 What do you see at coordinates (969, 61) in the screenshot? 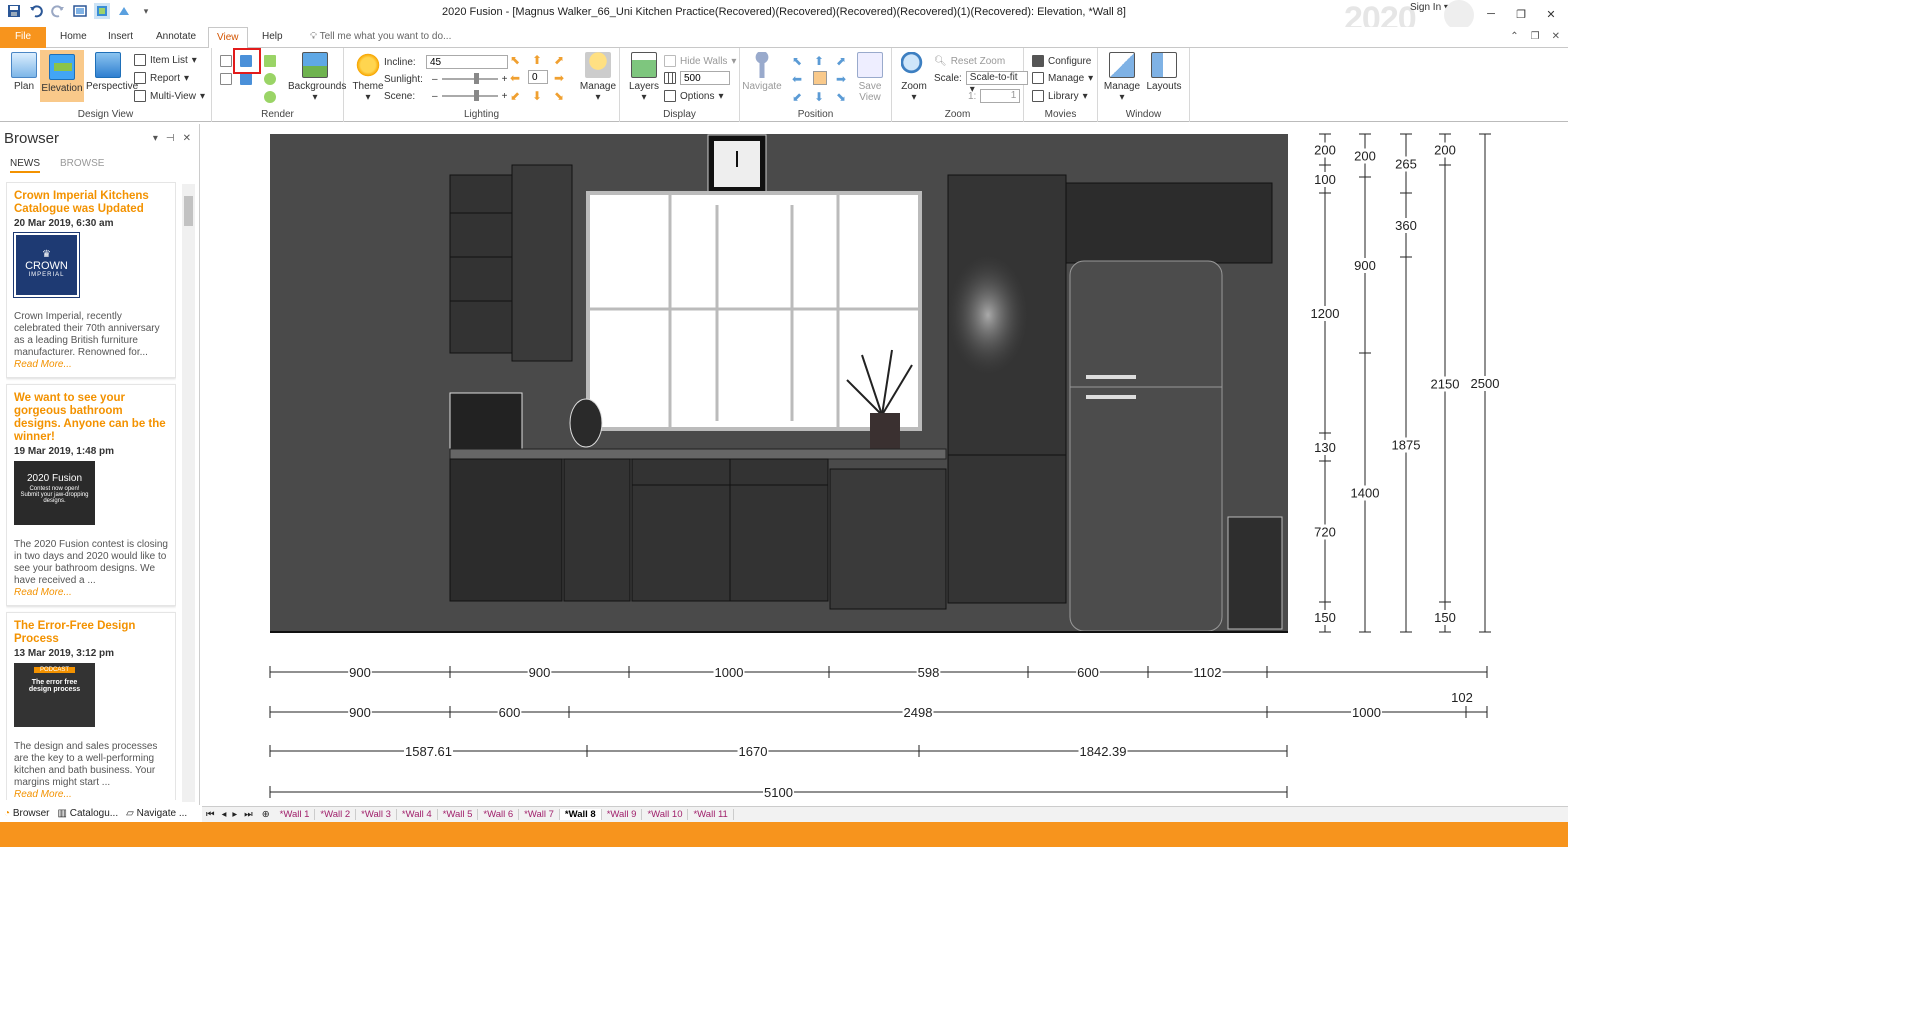
I see `reset-zoom-button: 🔍︎ Reset Zoom` at bounding box center [969, 61].